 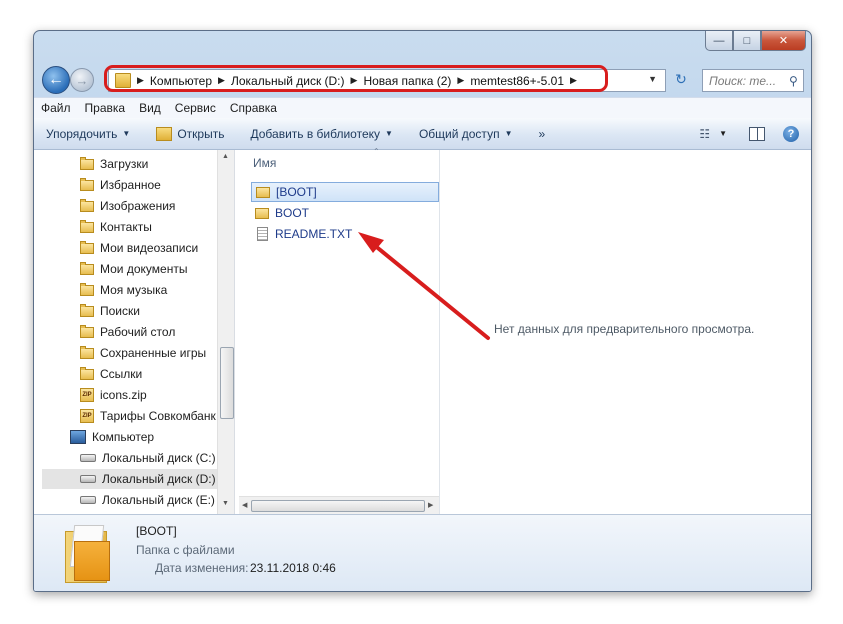 I want to click on large-folder-icon, so click(x=87, y=554).